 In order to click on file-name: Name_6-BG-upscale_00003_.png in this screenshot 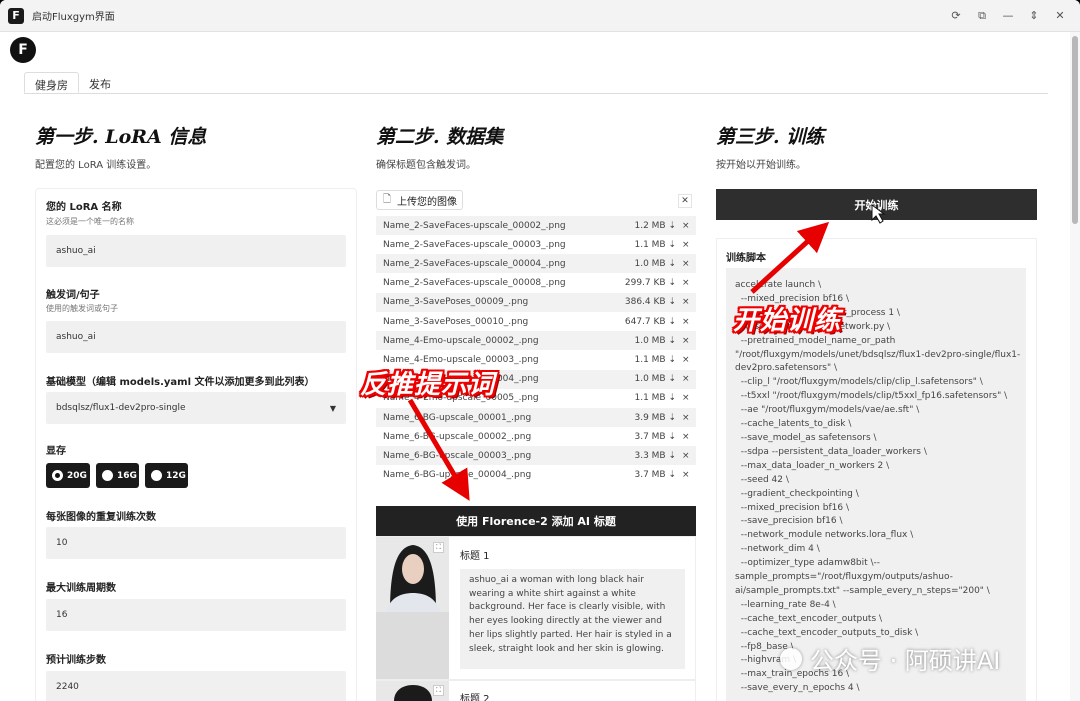, I will do `click(457, 455)`.